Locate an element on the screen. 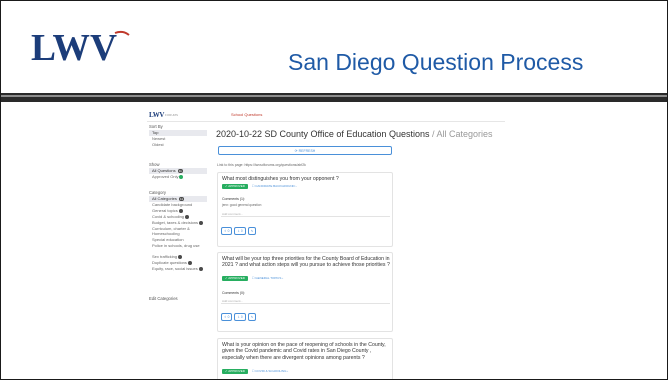 The height and width of the screenshot is (380, 668). slide-title: San Diego Question Process is located at coordinates (436, 62).